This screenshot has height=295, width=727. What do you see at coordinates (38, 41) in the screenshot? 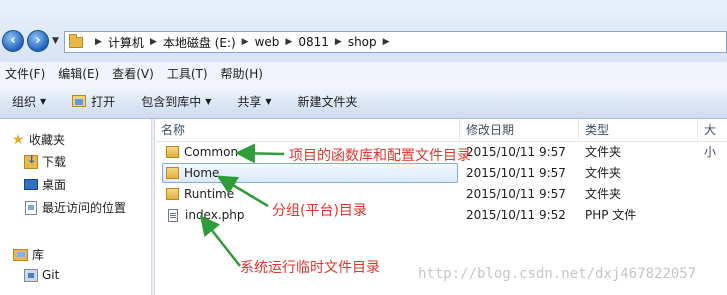
I see `forward-arrow-icon: ›` at bounding box center [38, 41].